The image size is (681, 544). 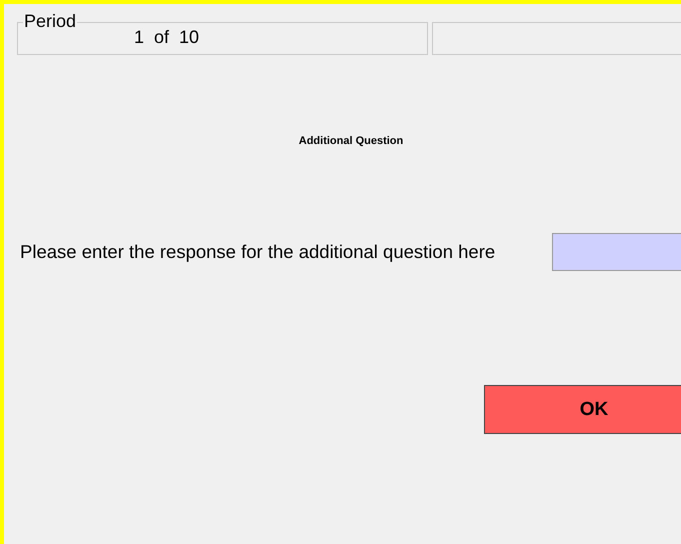 What do you see at coordinates (167, 37) in the screenshot?
I see `period-value: 1 of 10` at bounding box center [167, 37].